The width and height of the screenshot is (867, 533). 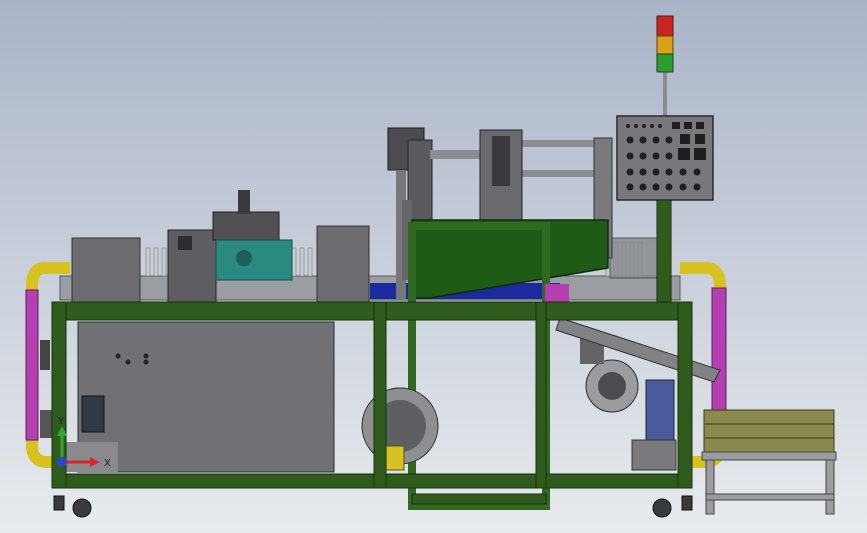 What do you see at coordinates (769, 462) in the screenshot?
I see `output-crate` at bounding box center [769, 462].